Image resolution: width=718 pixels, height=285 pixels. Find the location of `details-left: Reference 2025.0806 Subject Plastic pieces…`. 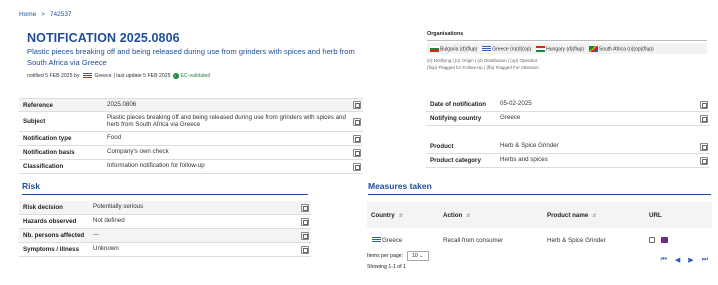

details-left: Reference 2025.0806 Subject Plastic pieces… is located at coordinates (191, 136).